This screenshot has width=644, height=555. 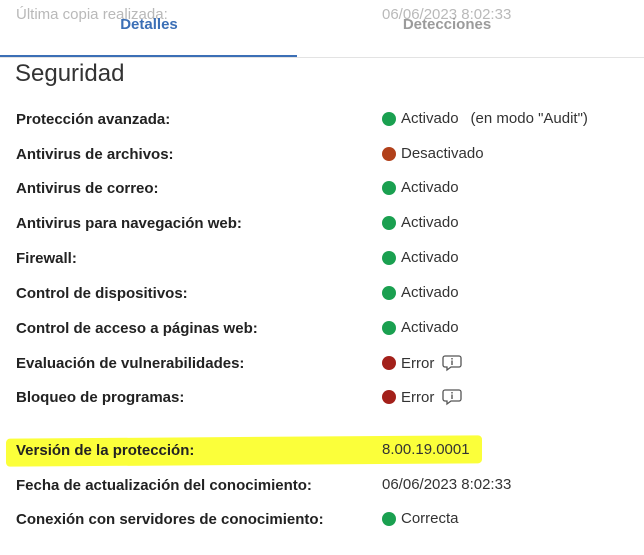 I want to click on row-label: Protección avanzada:, so click(x=93, y=119).